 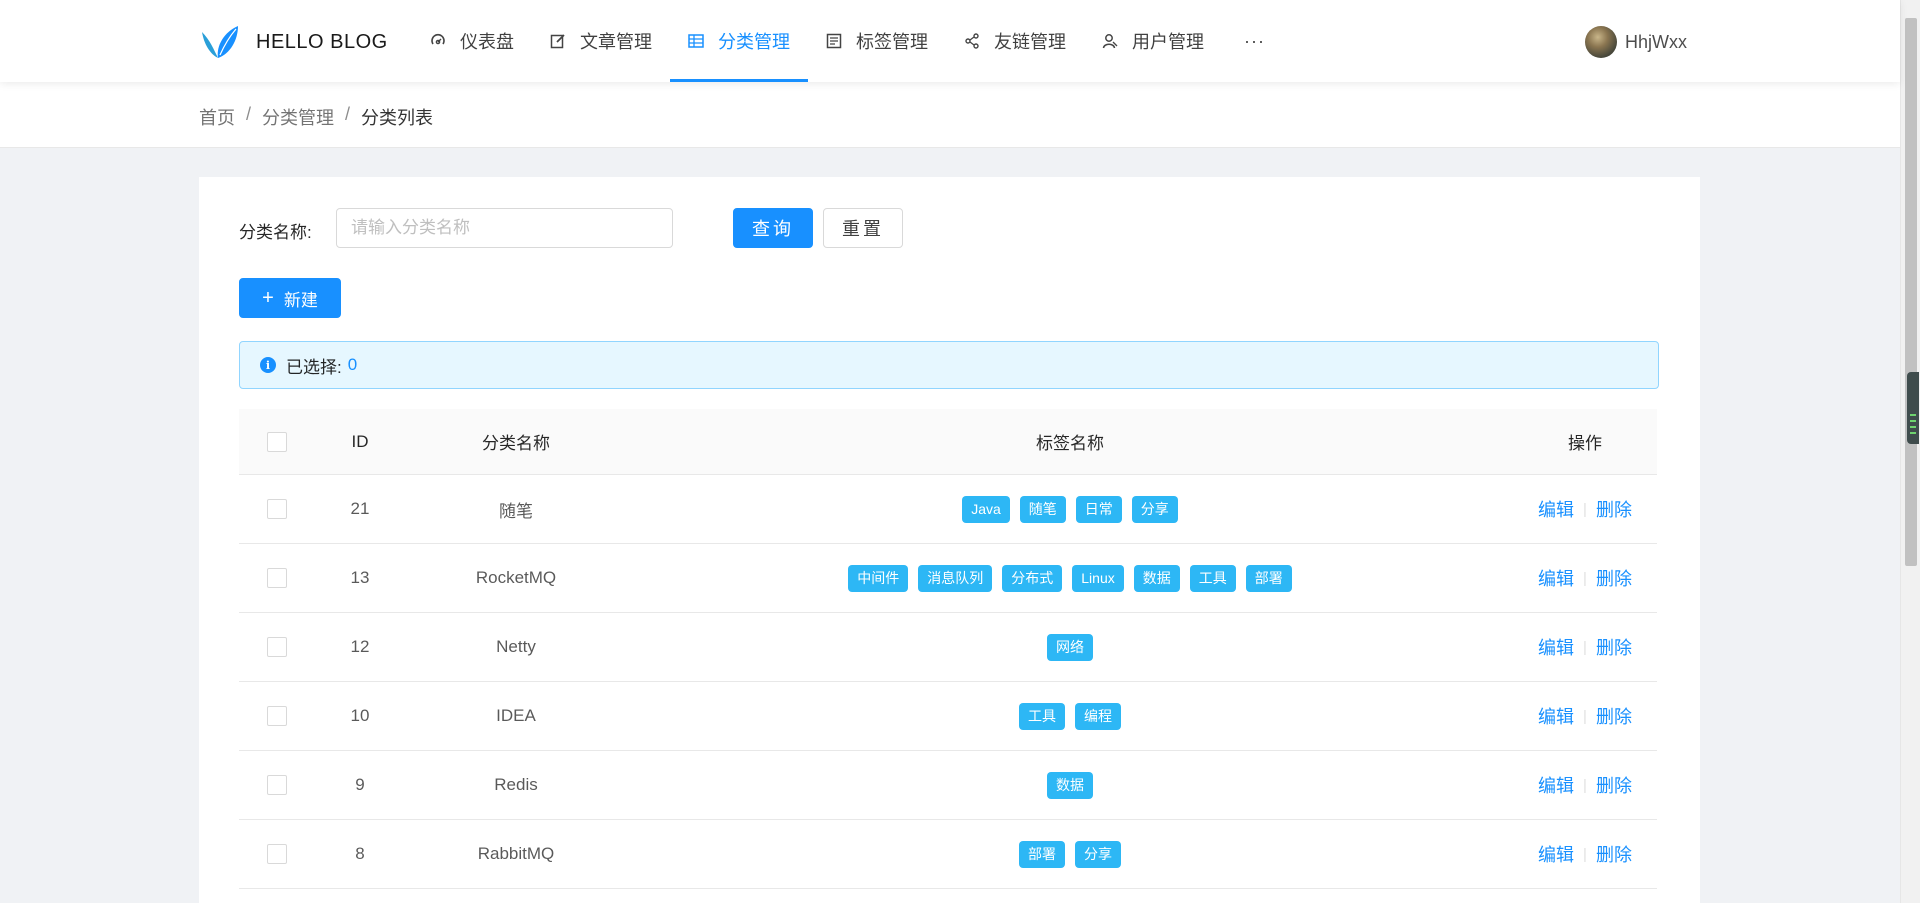 I want to click on tag: 中间件, so click(x=878, y=578).